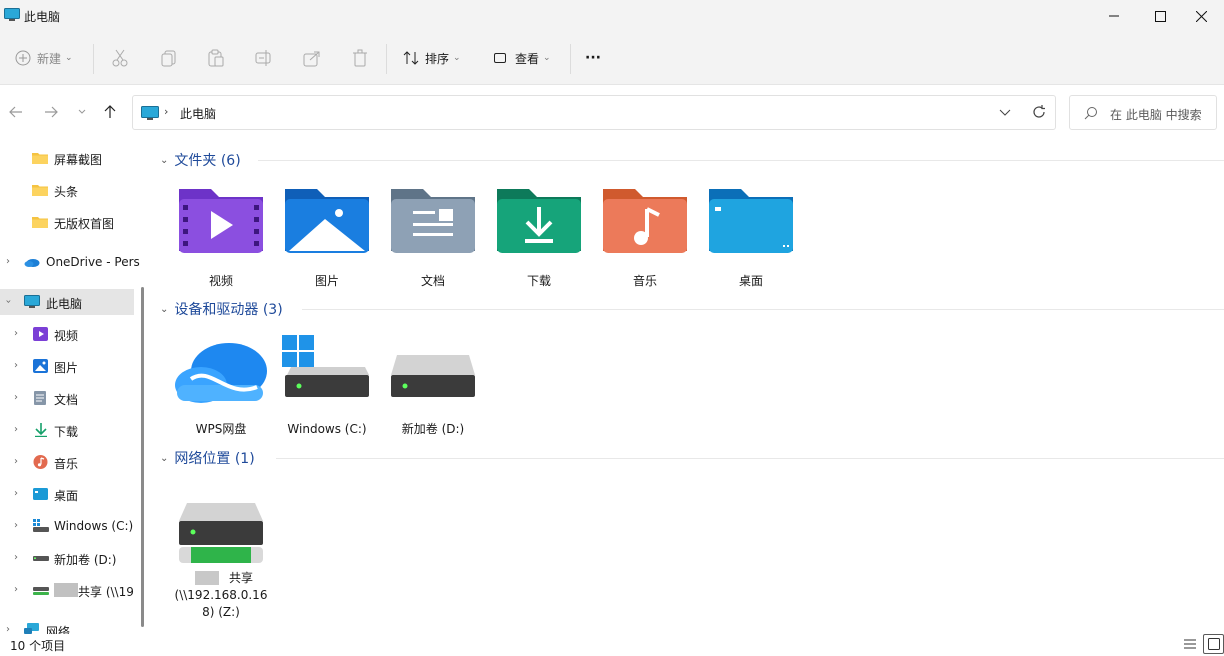 Image resolution: width=1224 pixels, height=656 pixels. What do you see at coordinates (1090, 113) in the screenshot?
I see `search-icon` at bounding box center [1090, 113].